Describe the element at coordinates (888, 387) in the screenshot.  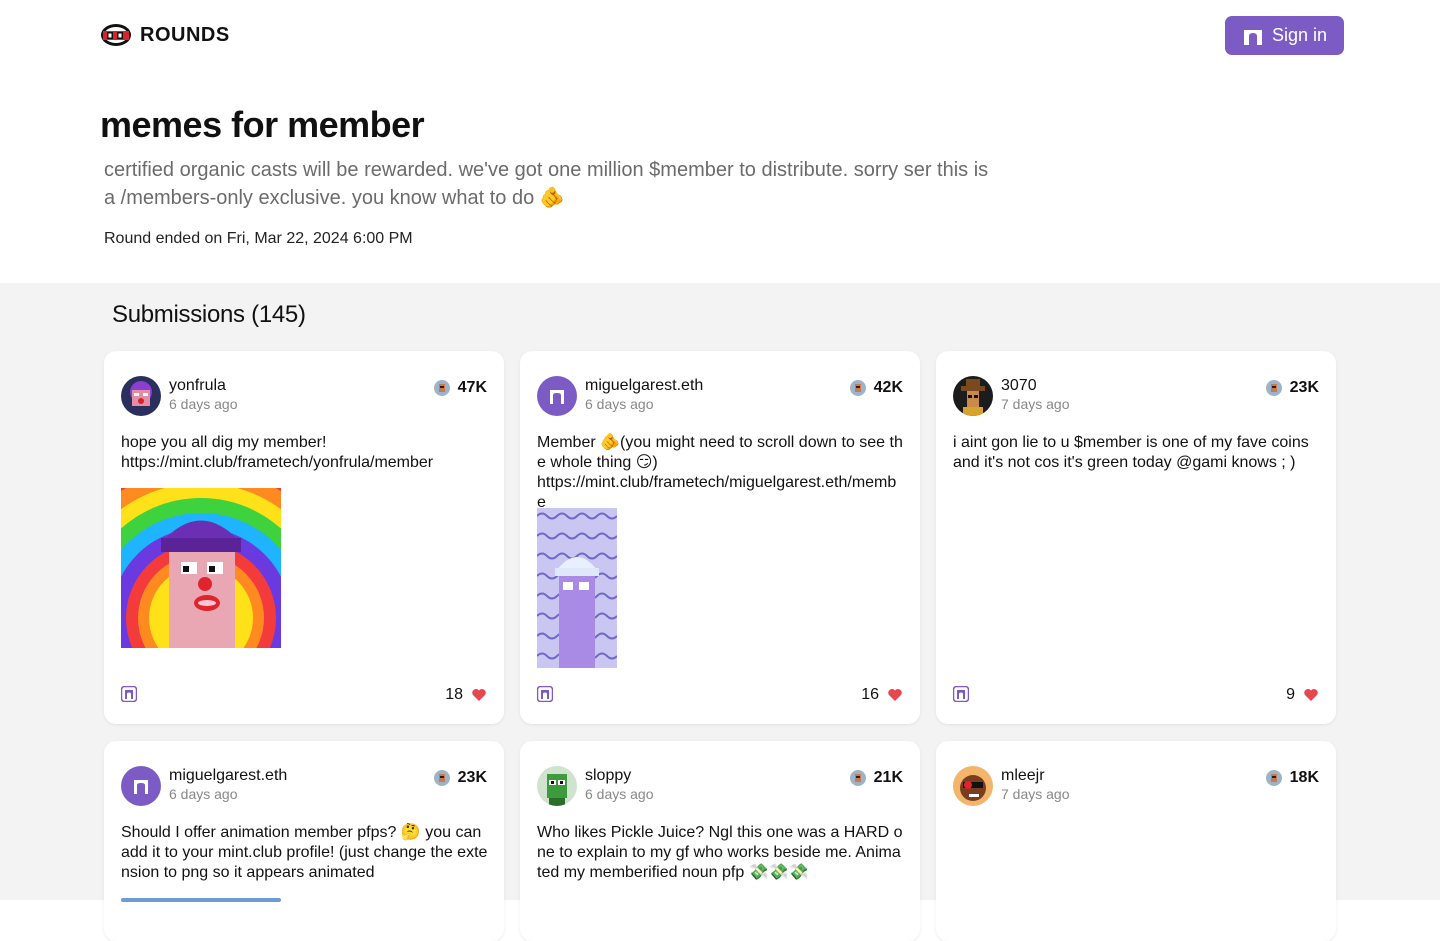
I see `score-value: 42K` at that location.